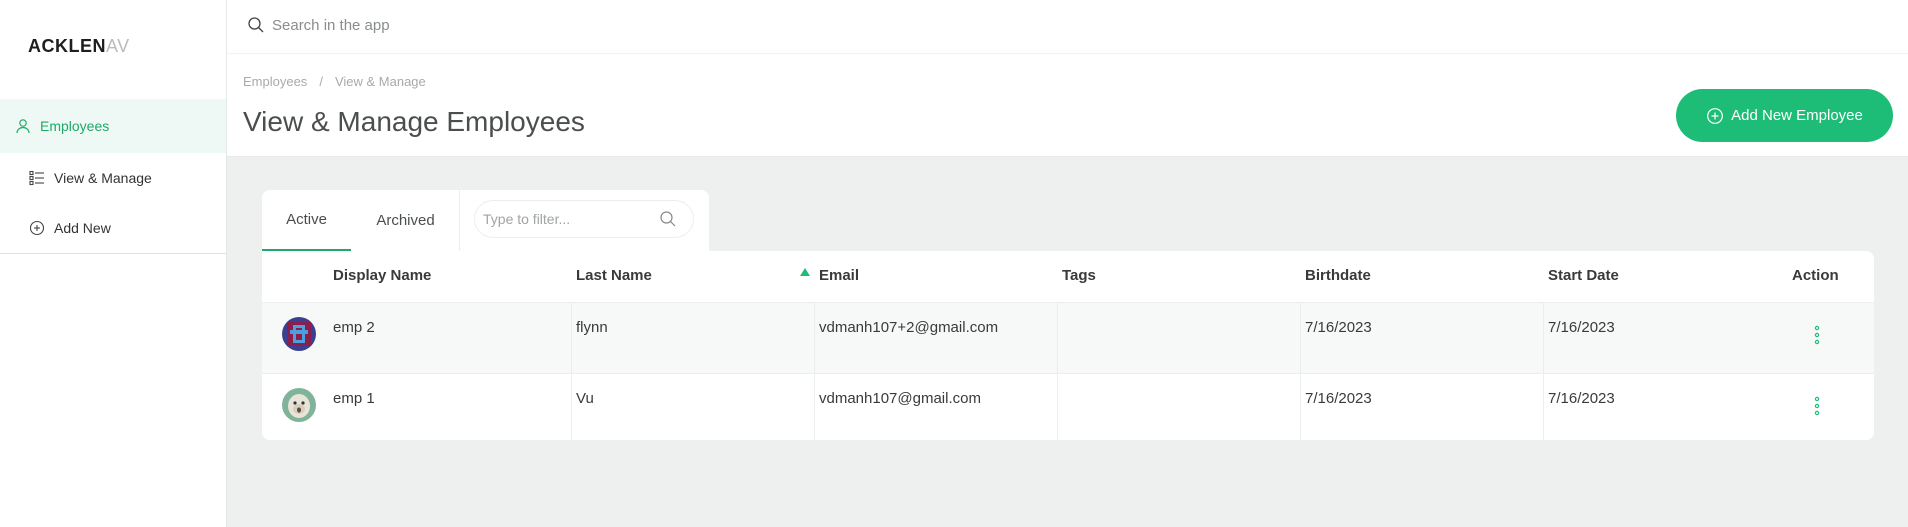 The width and height of the screenshot is (1908, 527). I want to click on logo-text-faded: AV, so click(118, 46).